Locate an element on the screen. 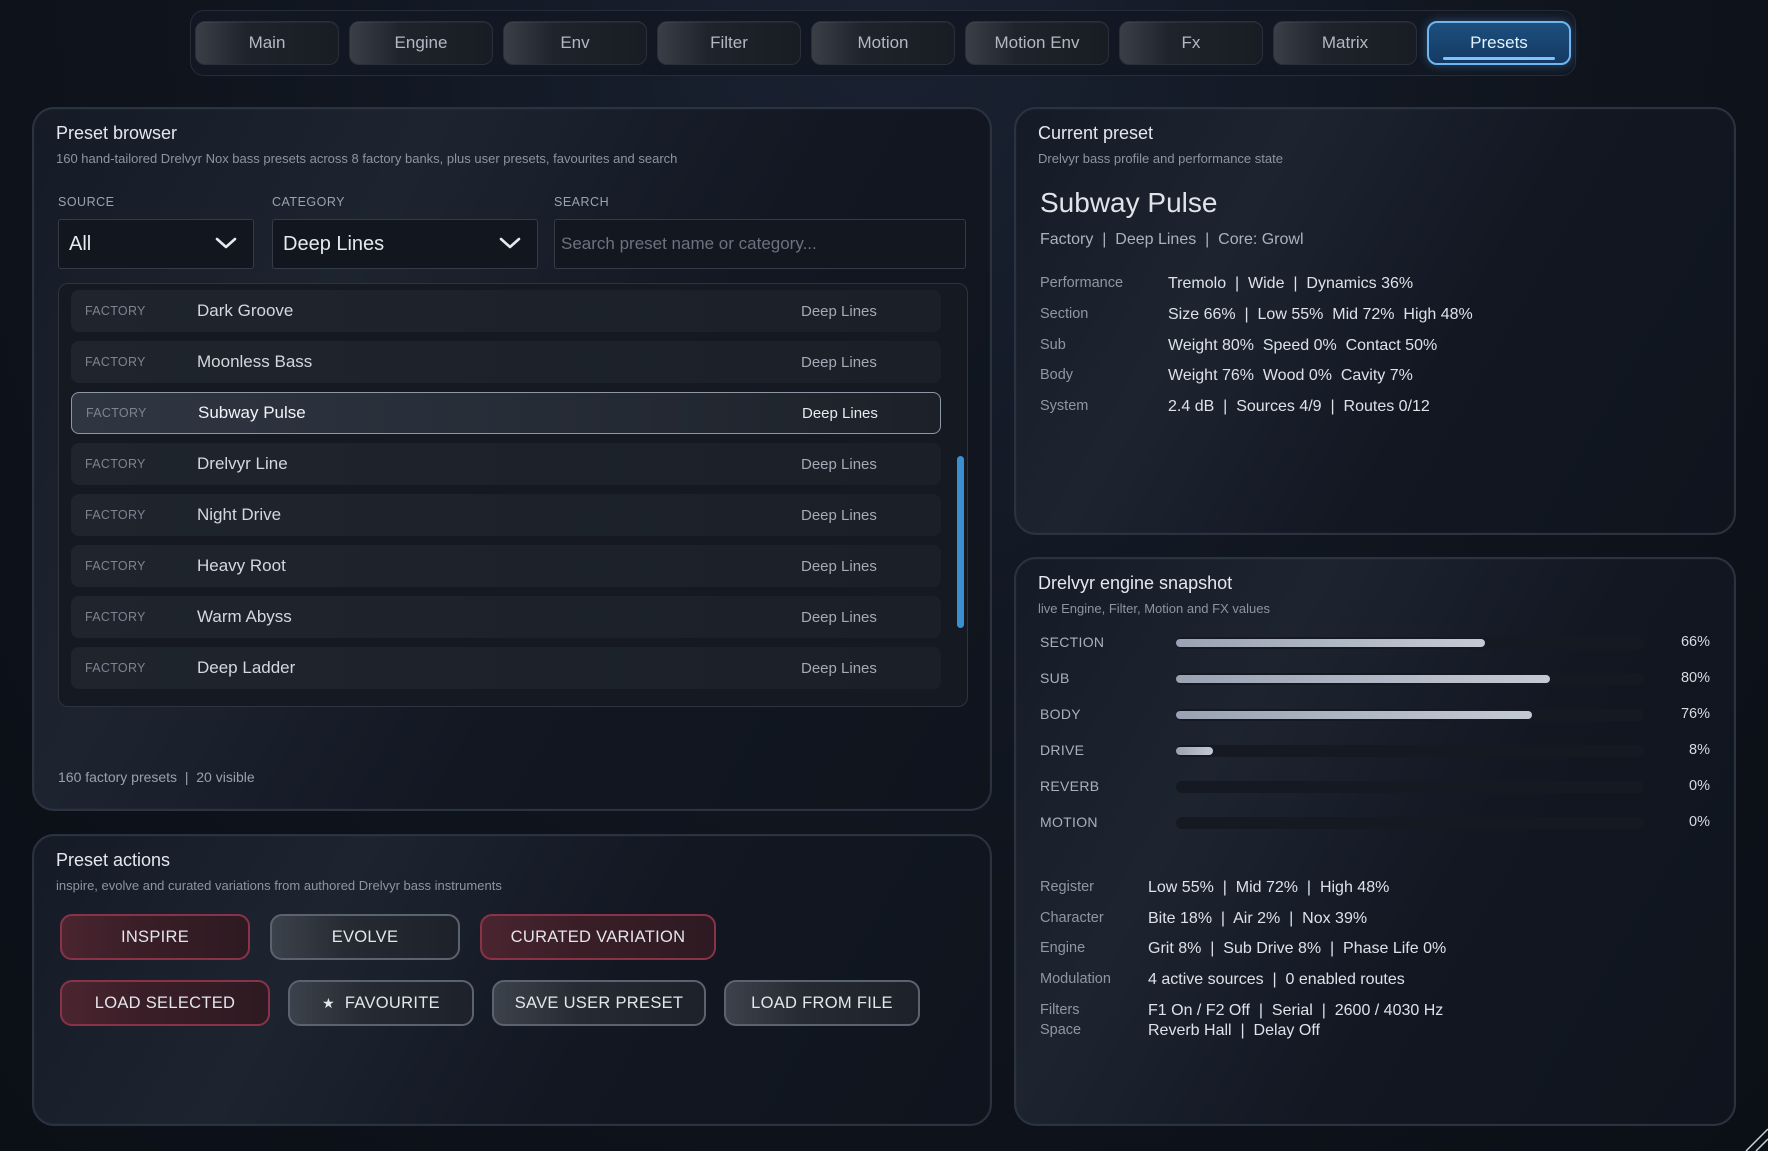 The width and height of the screenshot is (1768, 1151). sub-value: Weight 80% Speed 0% Contact 50% is located at coordinates (1303, 345).